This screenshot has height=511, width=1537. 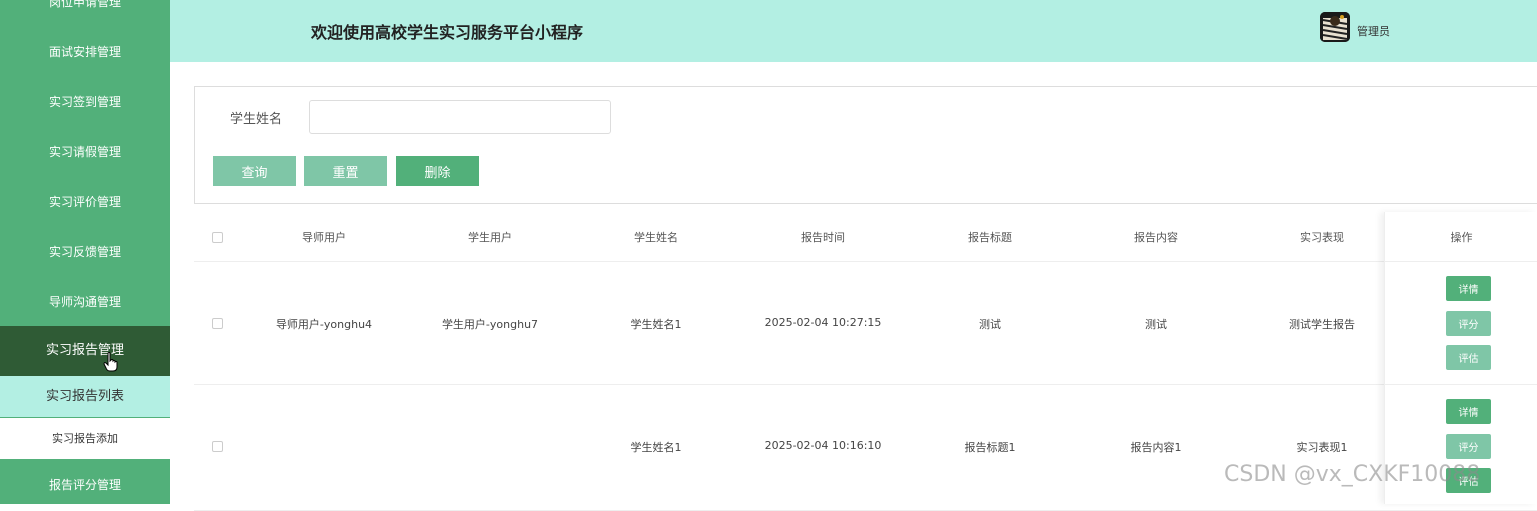 What do you see at coordinates (1156, 447) in the screenshot?
I see `cell-content: 报告内容1` at bounding box center [1156, 447].